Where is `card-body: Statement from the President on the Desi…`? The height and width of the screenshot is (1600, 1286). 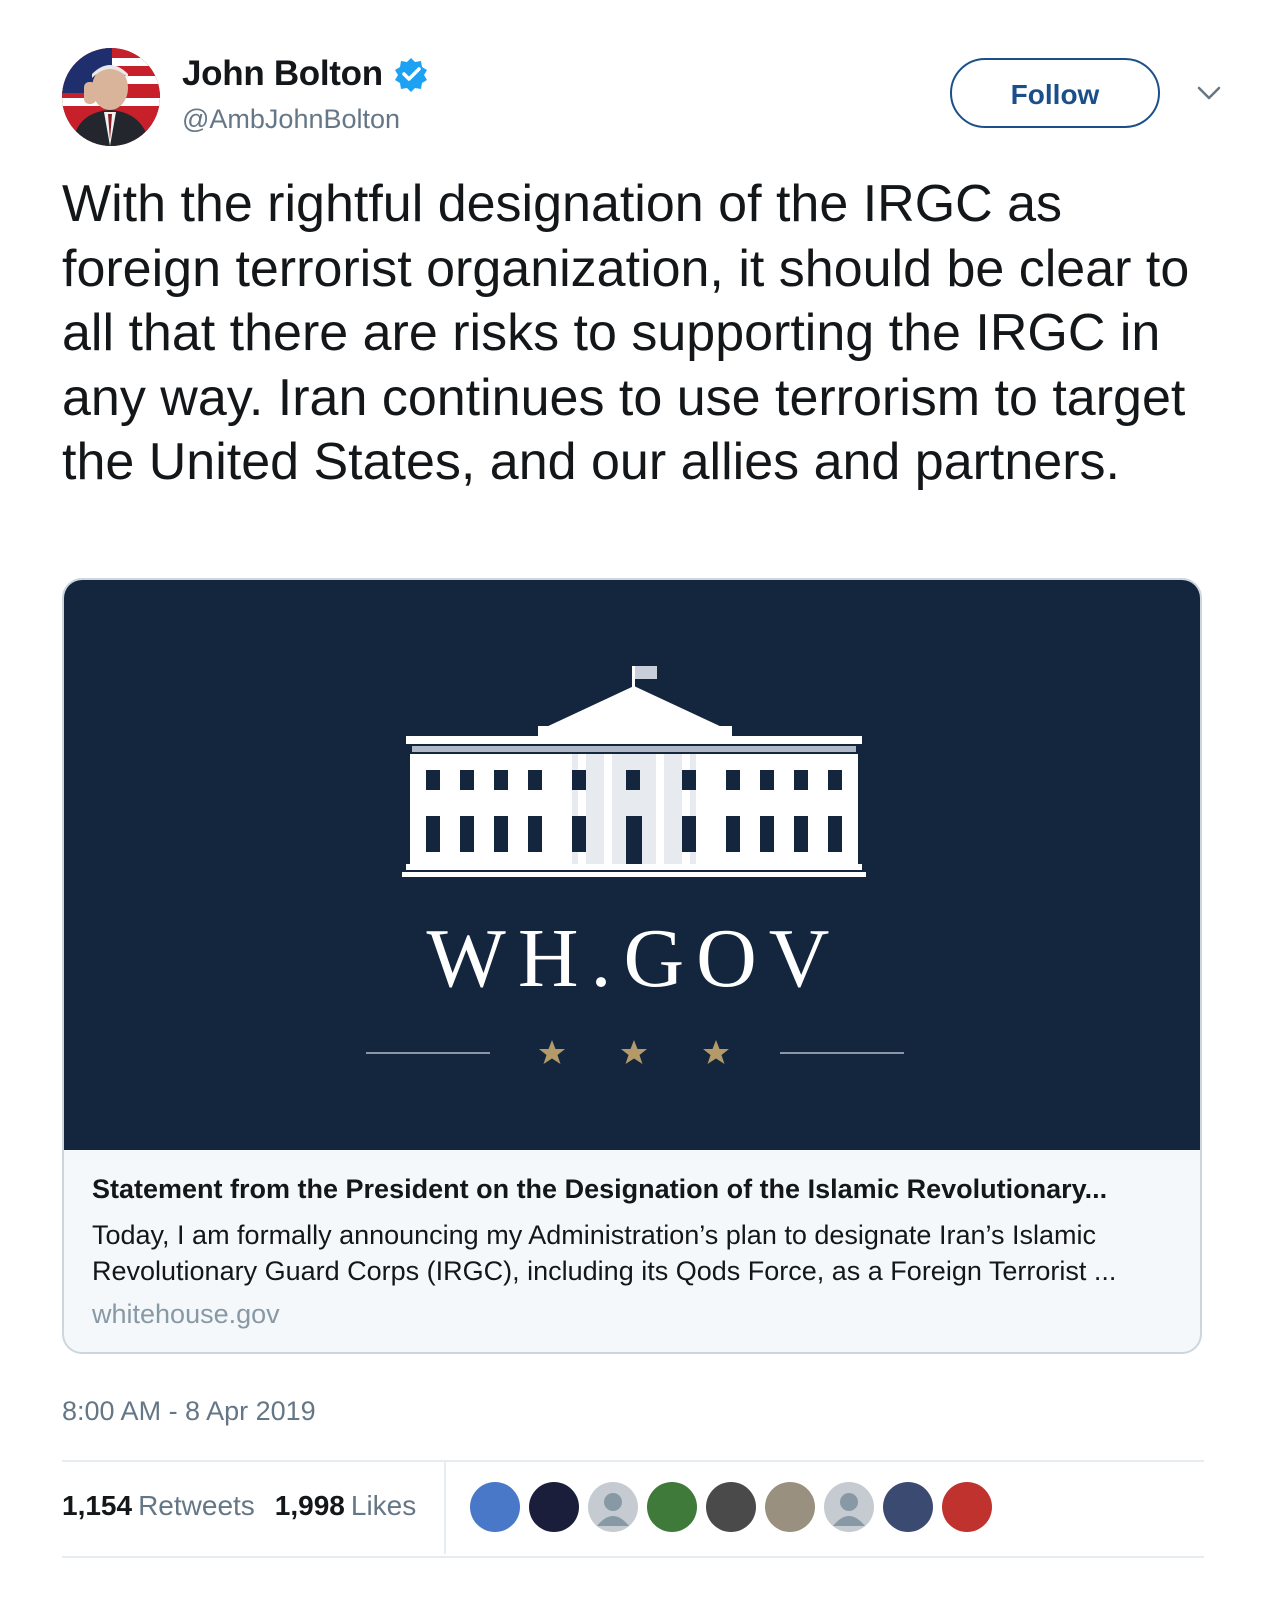
card-body: Statement from the President on the Desi… is located at coordinates (637, 1252).